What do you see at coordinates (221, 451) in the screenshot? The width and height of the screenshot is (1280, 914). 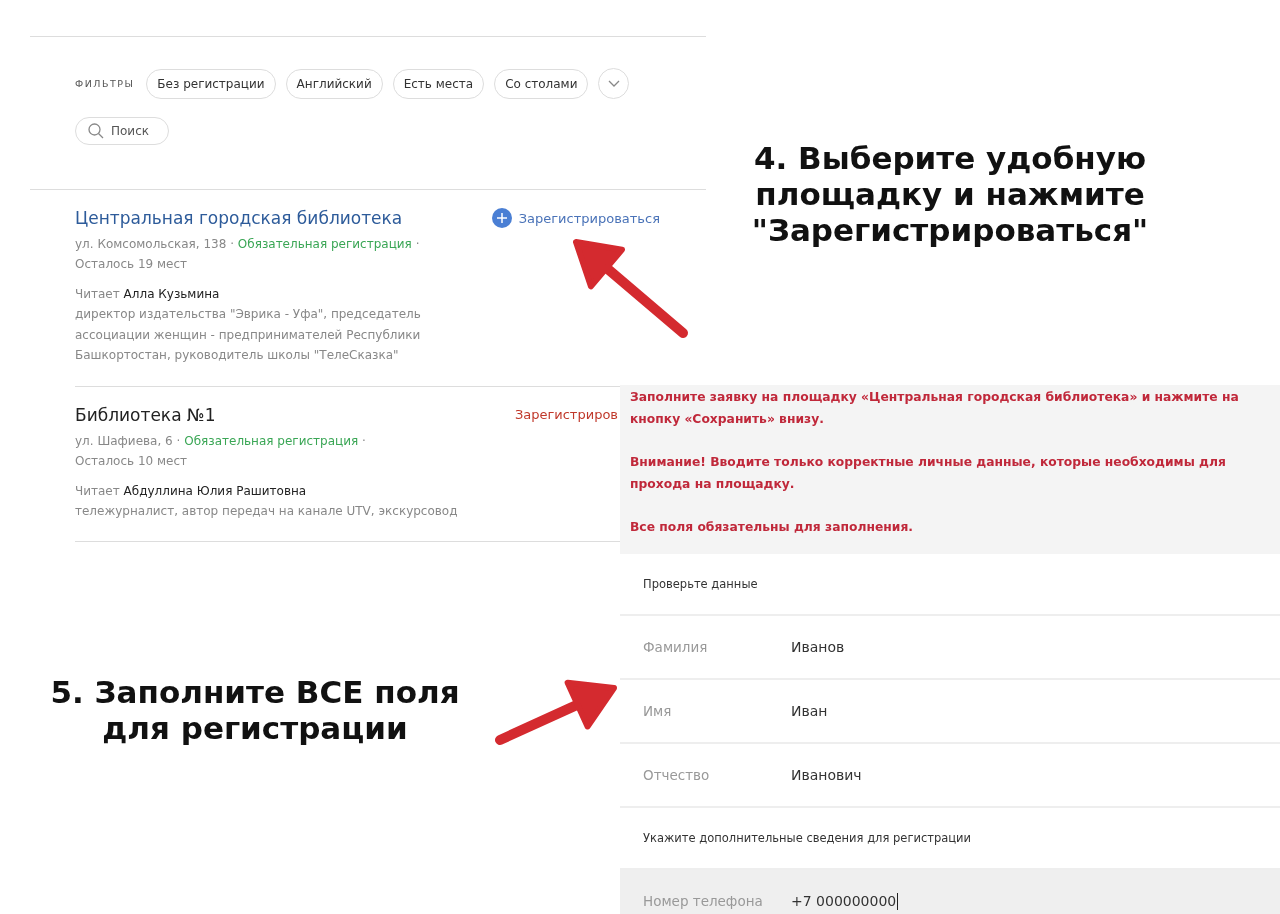 I see `venue-details: ул. Шафиева, 6 · Обязательная регистрация · Осталось 10 мест` at bounding box center [221, 451].